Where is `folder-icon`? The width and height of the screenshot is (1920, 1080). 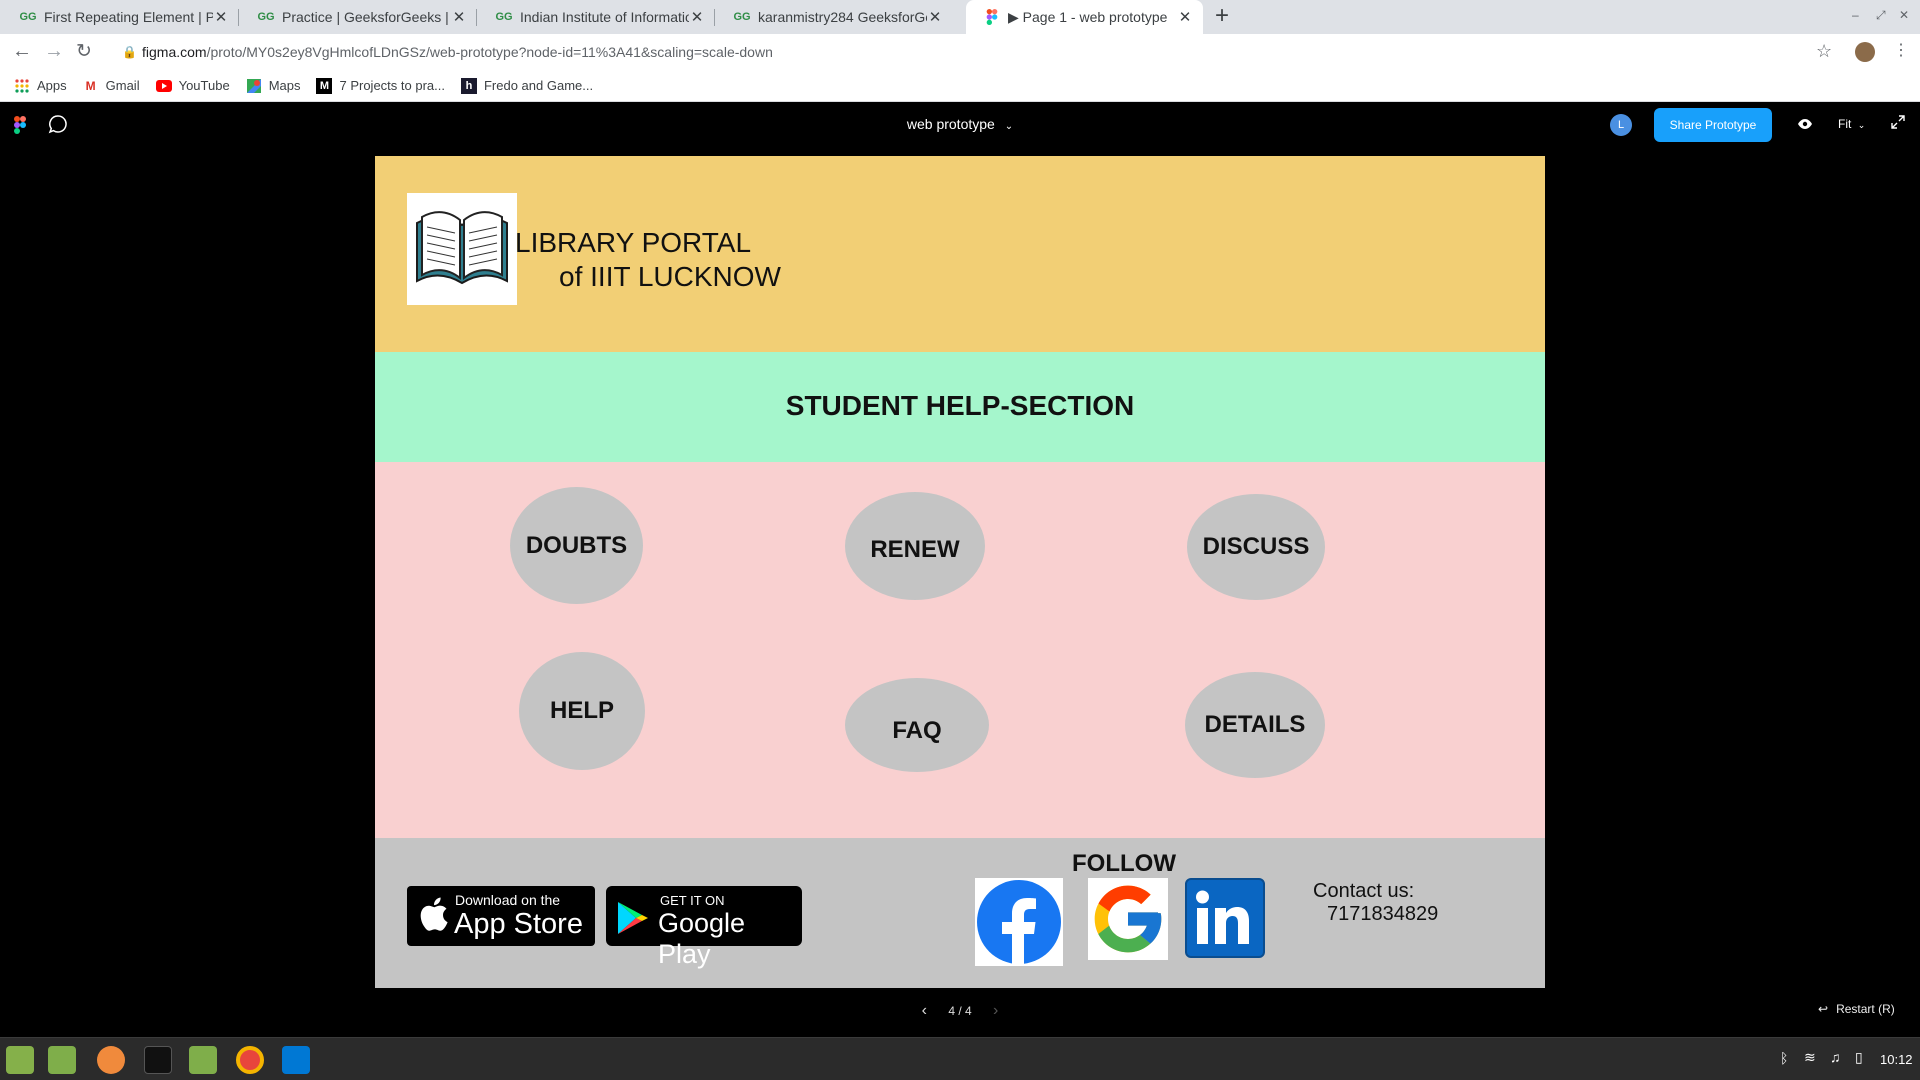 folder-icon is located at coordinates (203, 1060).